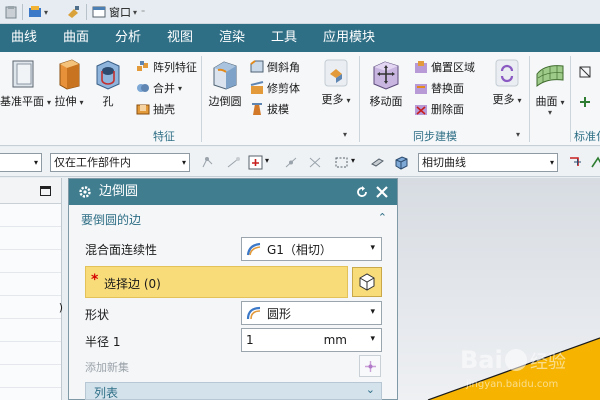 This screenshot has height=400, width=600. Describe the element at coordinates (382, 192) in the screenshot. I see `close-icon` at that location.